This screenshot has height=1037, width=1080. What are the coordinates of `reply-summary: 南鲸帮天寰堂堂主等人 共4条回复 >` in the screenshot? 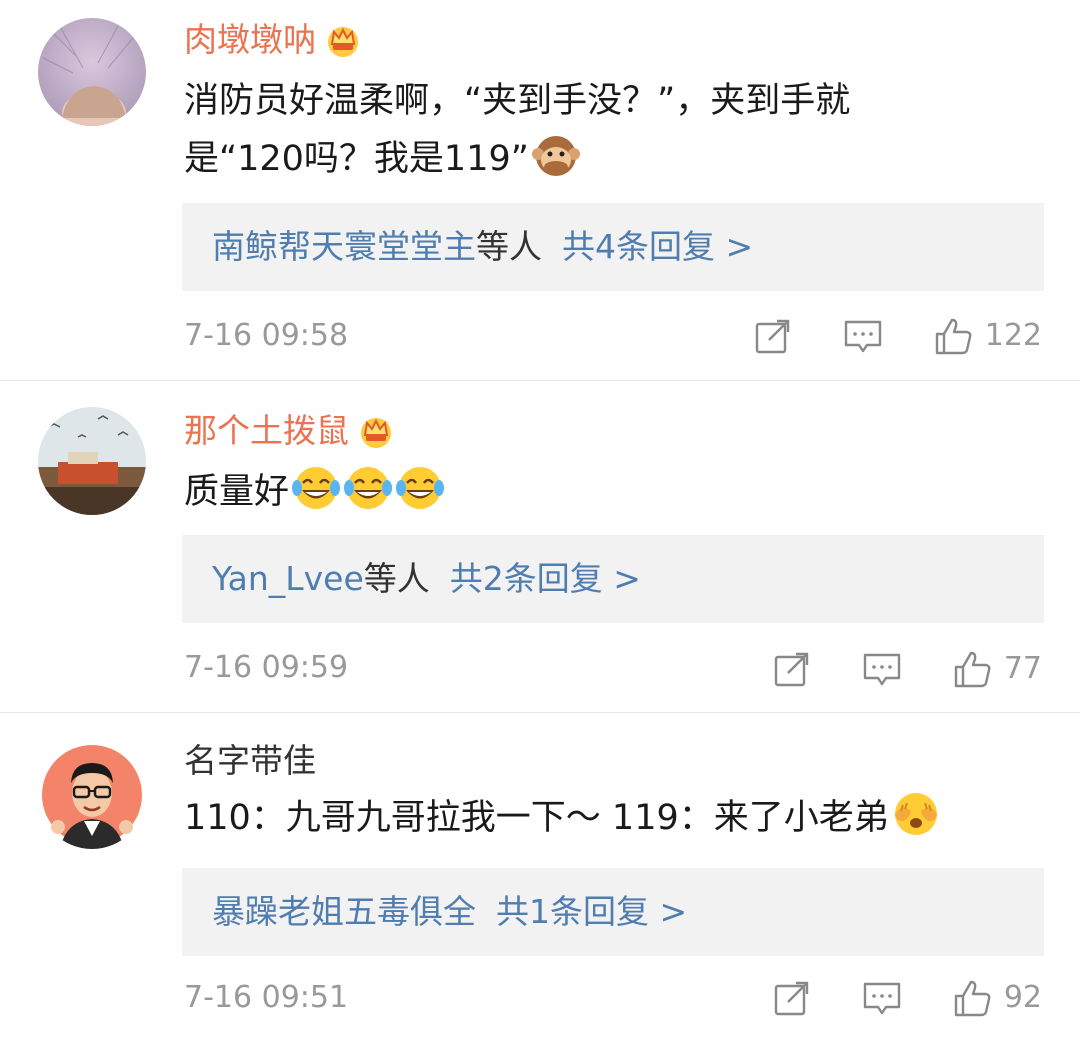 It's located at (613, 247).